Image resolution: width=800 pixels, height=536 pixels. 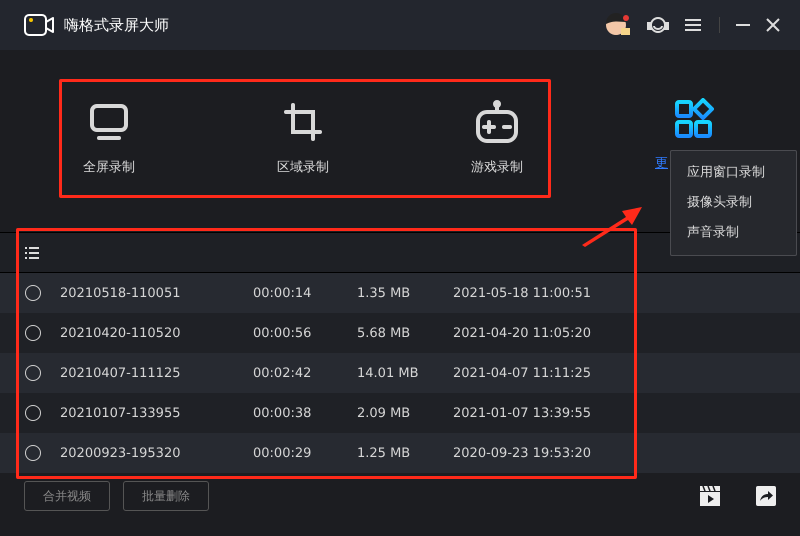 I want to click on date-time: 2021-04-07 11:11:25, so click(x=522, y=373).